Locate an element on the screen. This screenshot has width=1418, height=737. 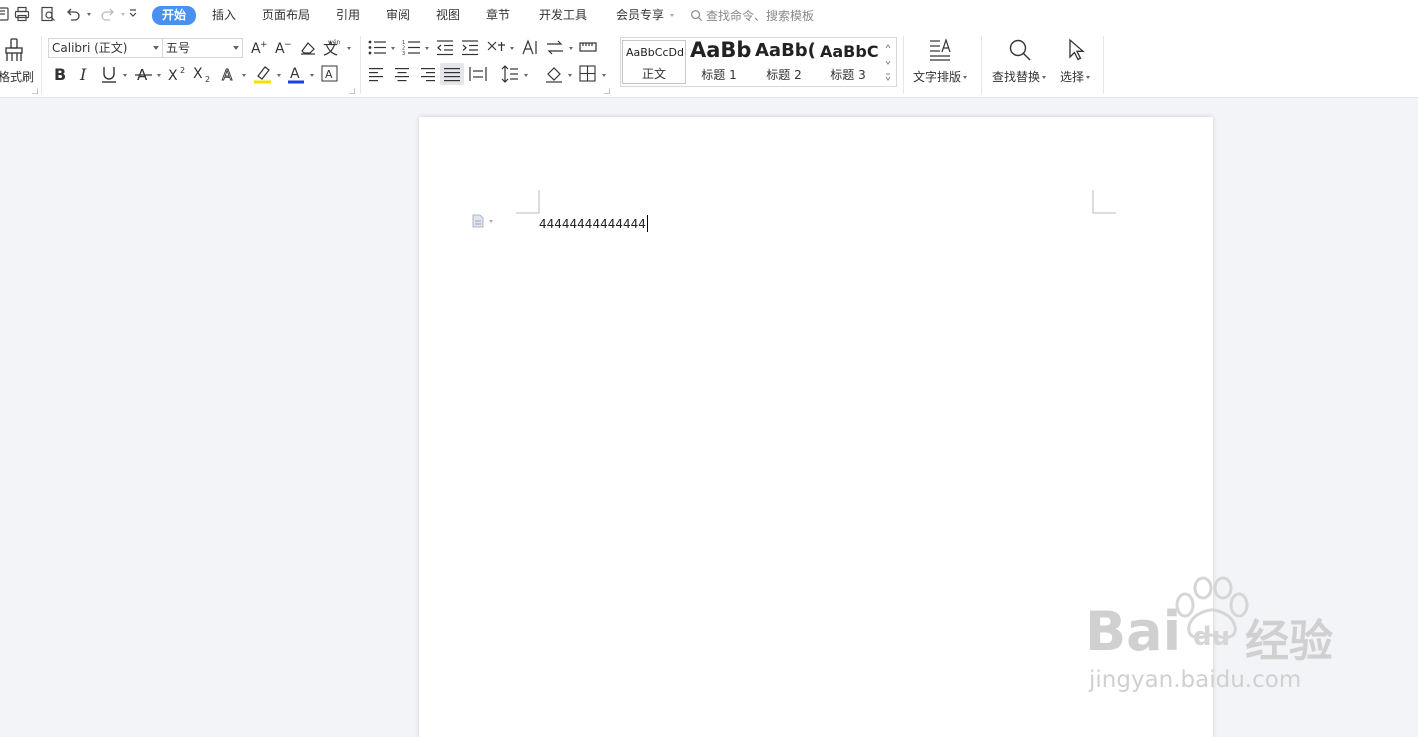
paragraph-launcher-icon is located at coordinates (607, 91).